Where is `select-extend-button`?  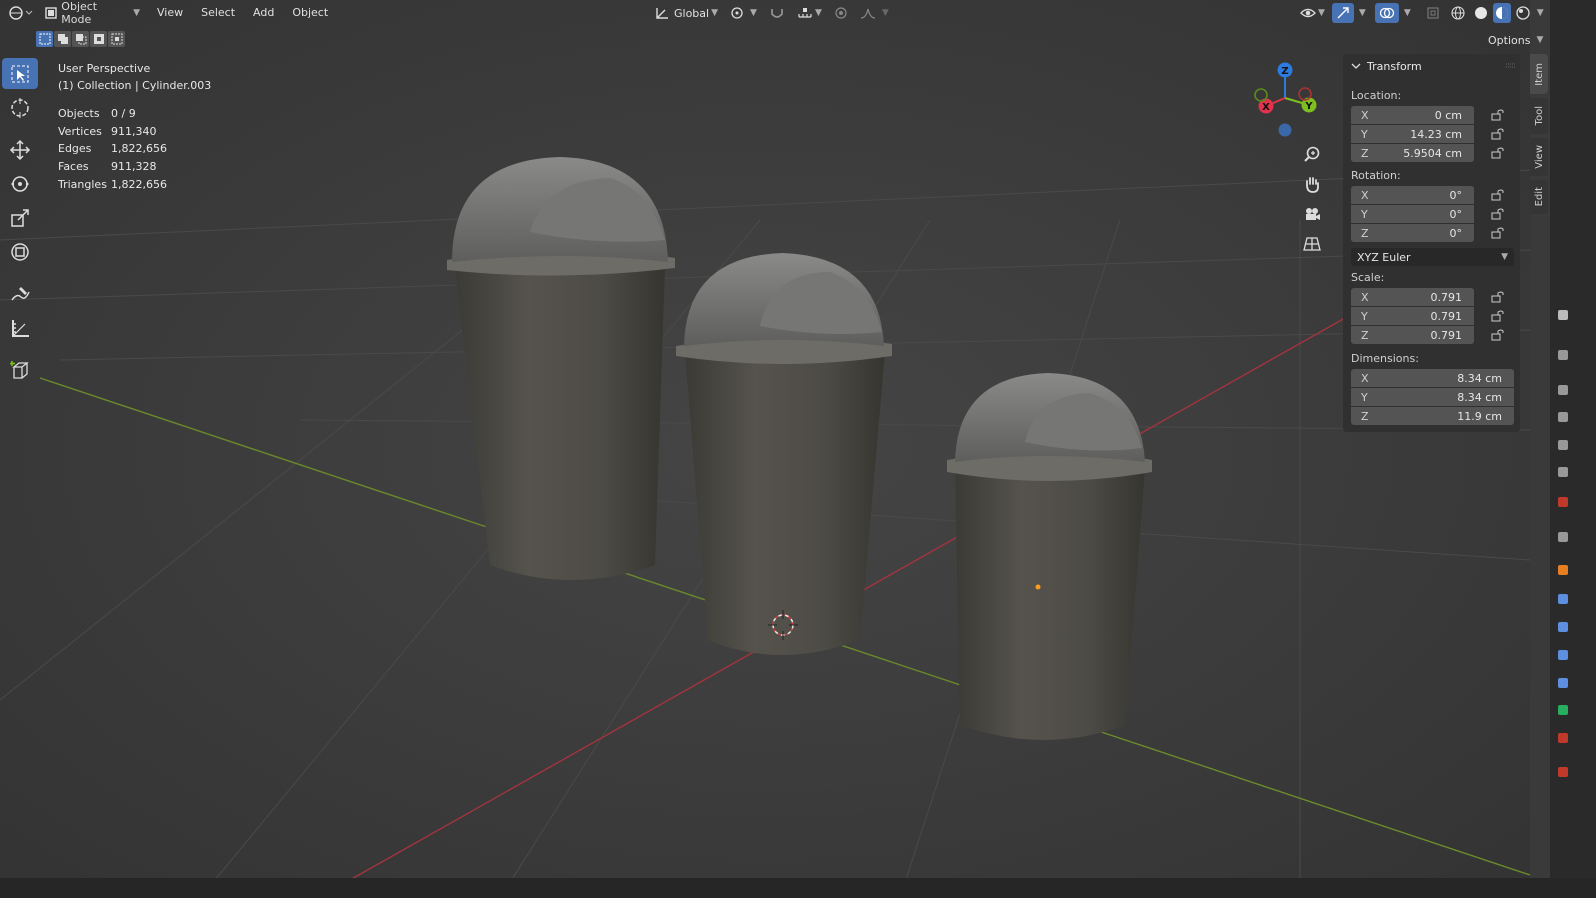
select-extend-button is located at coordinates (62, 39).